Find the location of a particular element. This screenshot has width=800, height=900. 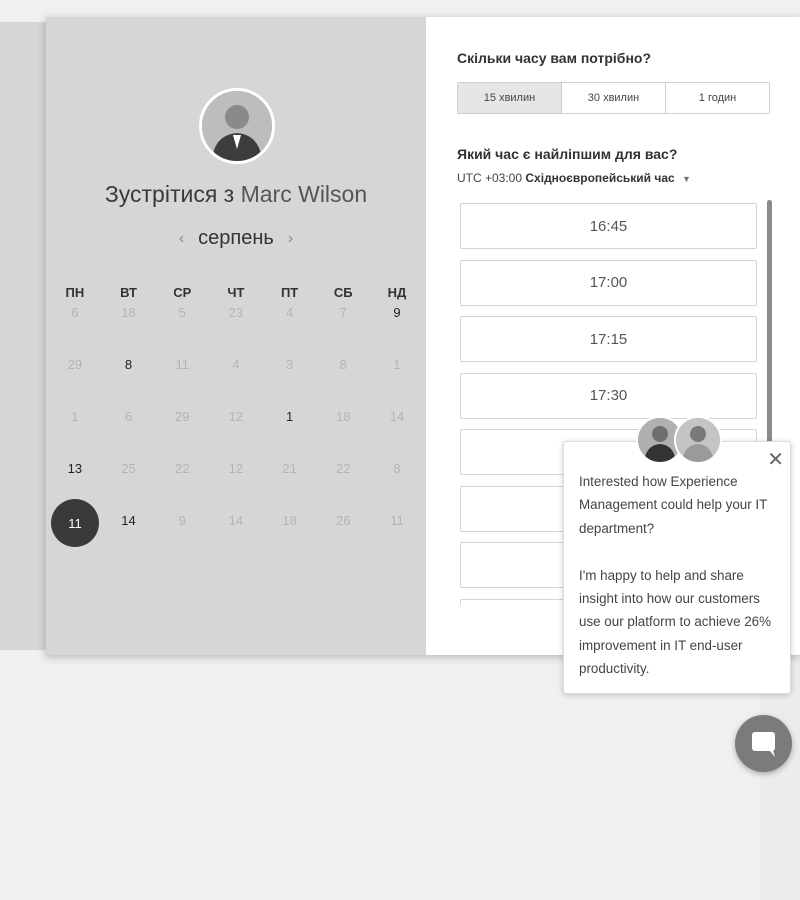

agent-avatar is located at coordinates (698, 440).